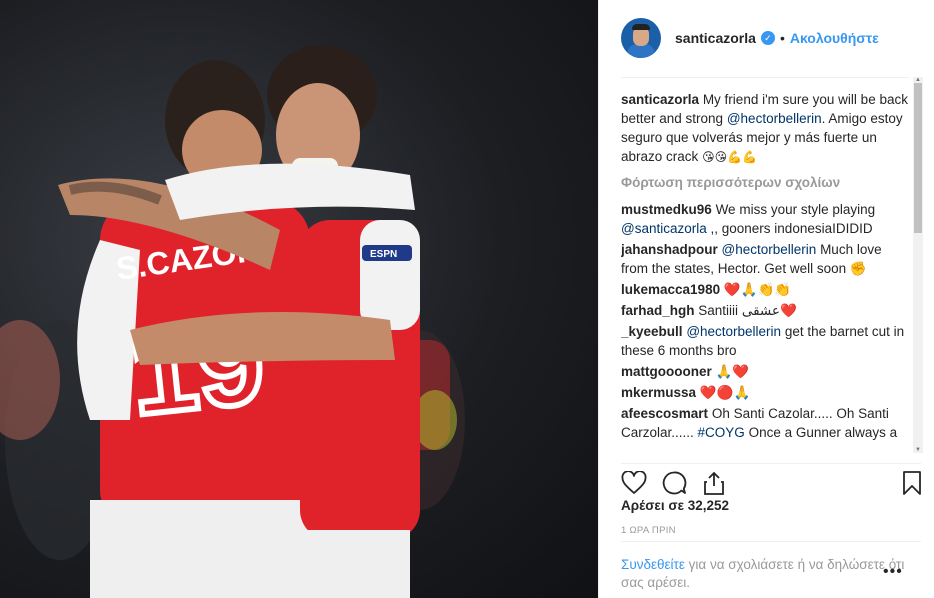 The width and height of the screenshot is (934, 598). Describe the element at coordinates (765, 182) in the screenshot. I see `load-more-comments: Φόρτωση περισσότερων σχολίων` at that location.